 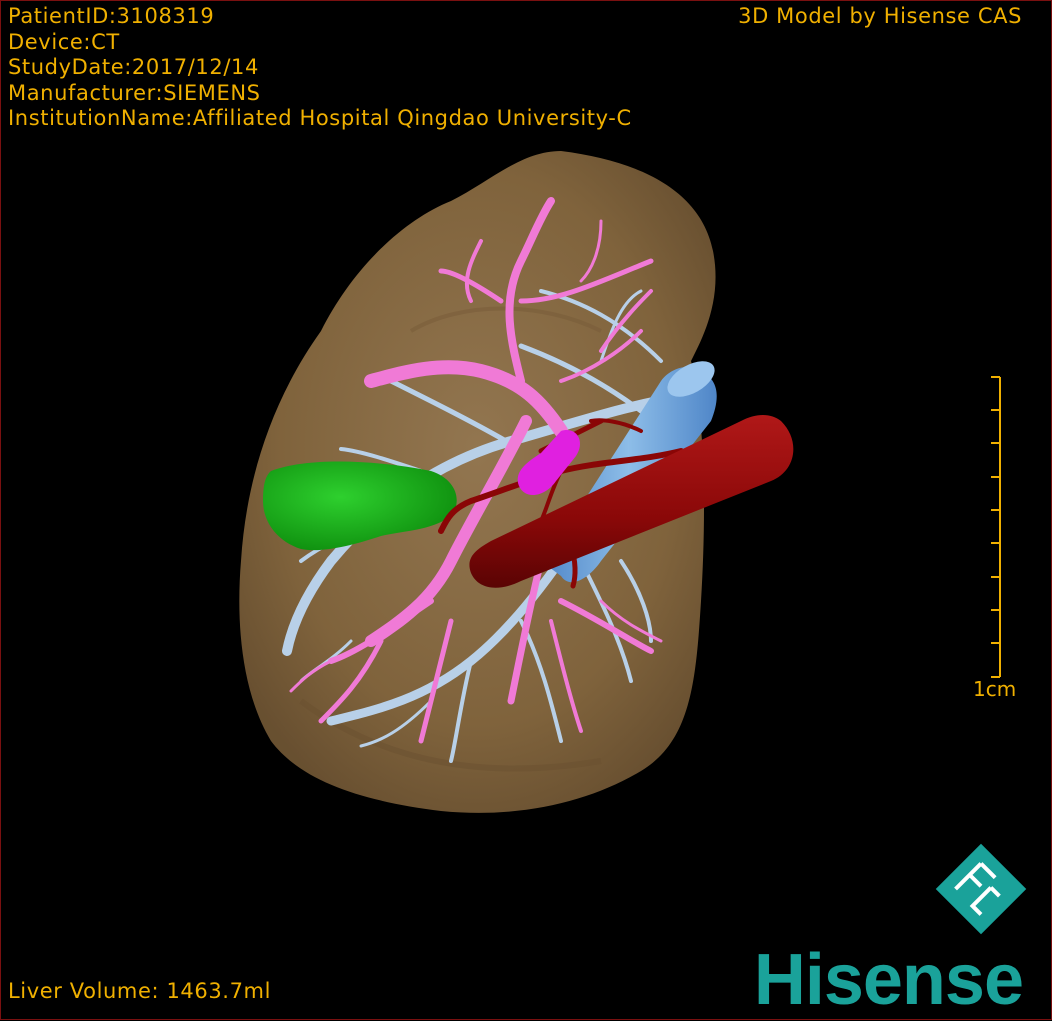 What do you see at coordinates (880, 16) in the screenshot?
I see `model-credit-label: 3D Model by Hisense CAS` at bounding box center [880, 16].